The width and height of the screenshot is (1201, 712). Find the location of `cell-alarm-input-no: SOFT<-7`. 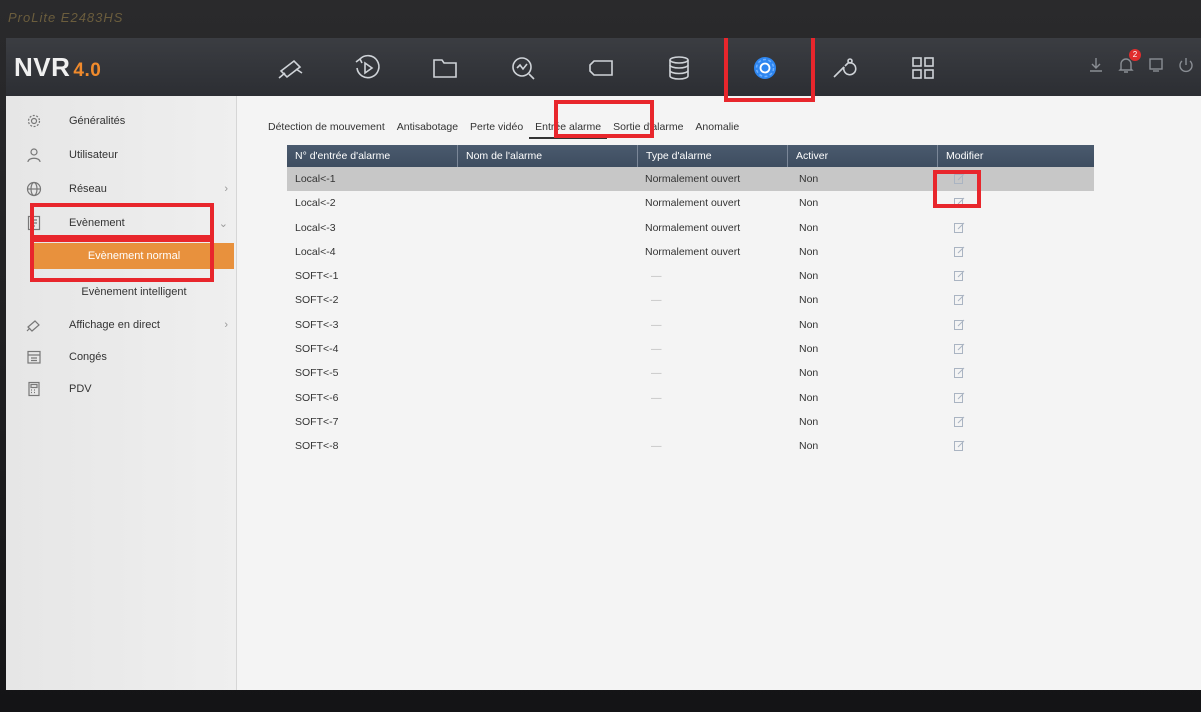

cell-alarm-input-no: SOFT<-7 is located at coordinates (317, 421).